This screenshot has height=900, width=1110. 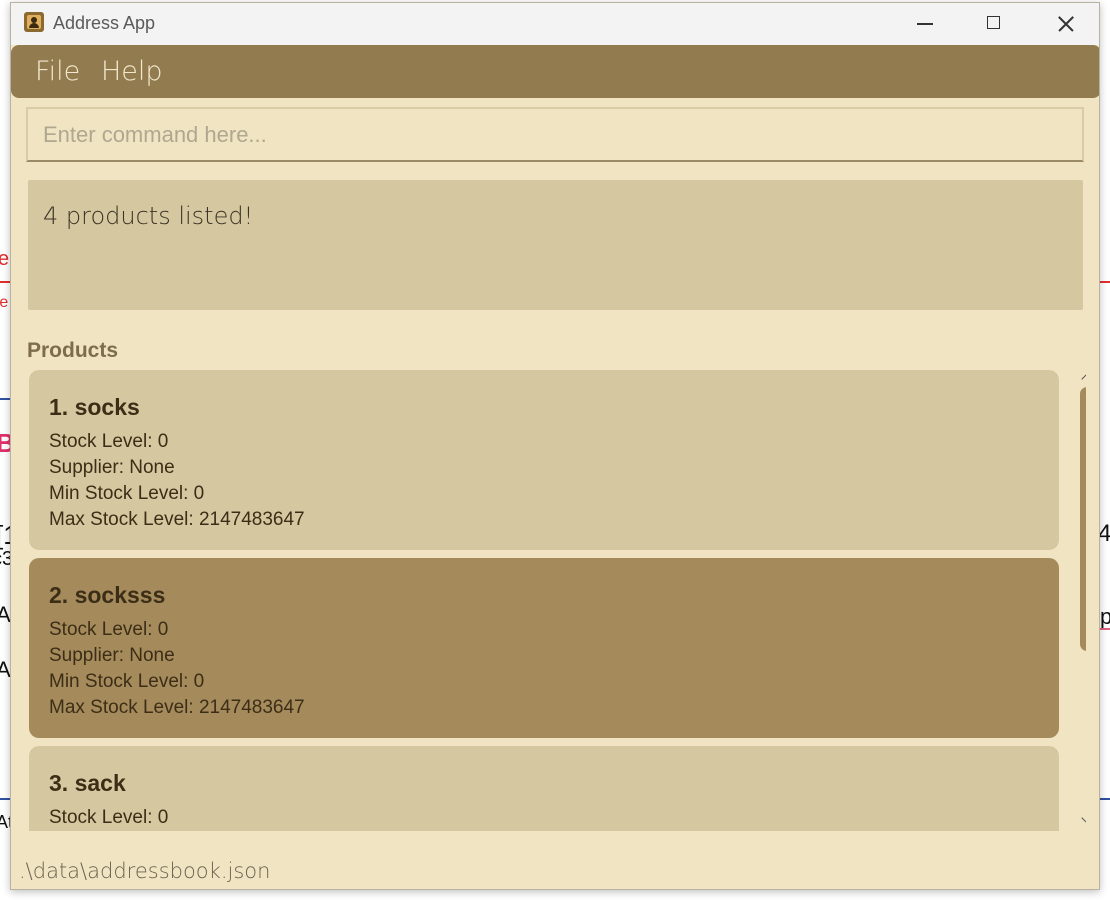 I want to click on list-scrollbar, so click(x=1081, y=599).